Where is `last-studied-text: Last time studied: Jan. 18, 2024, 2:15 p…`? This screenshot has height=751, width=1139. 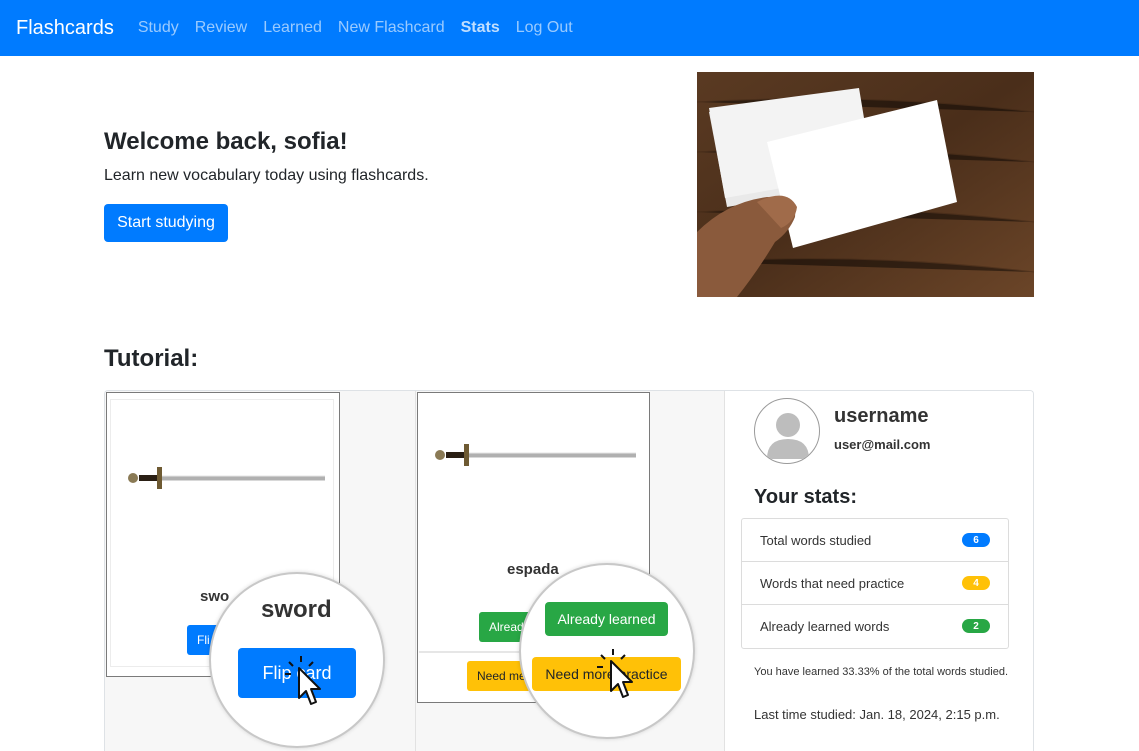
last-studied-text: Last time studied: Jan. 18, 2024, 2:15 p… is located at coordinates (877, 714).